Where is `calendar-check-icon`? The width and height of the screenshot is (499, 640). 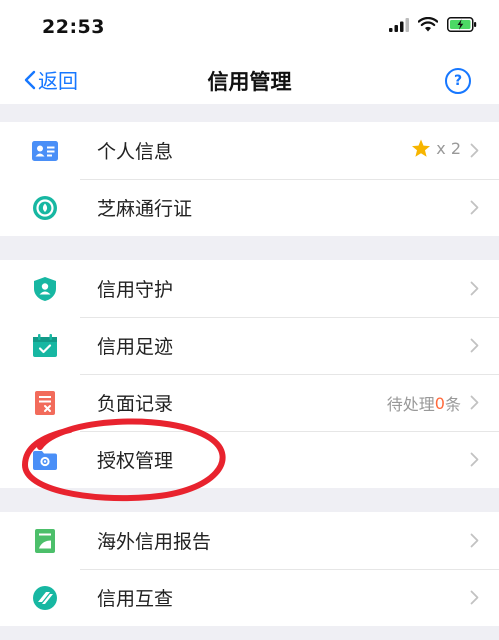
calendar-check-icon is located at coordinates (45, 346).